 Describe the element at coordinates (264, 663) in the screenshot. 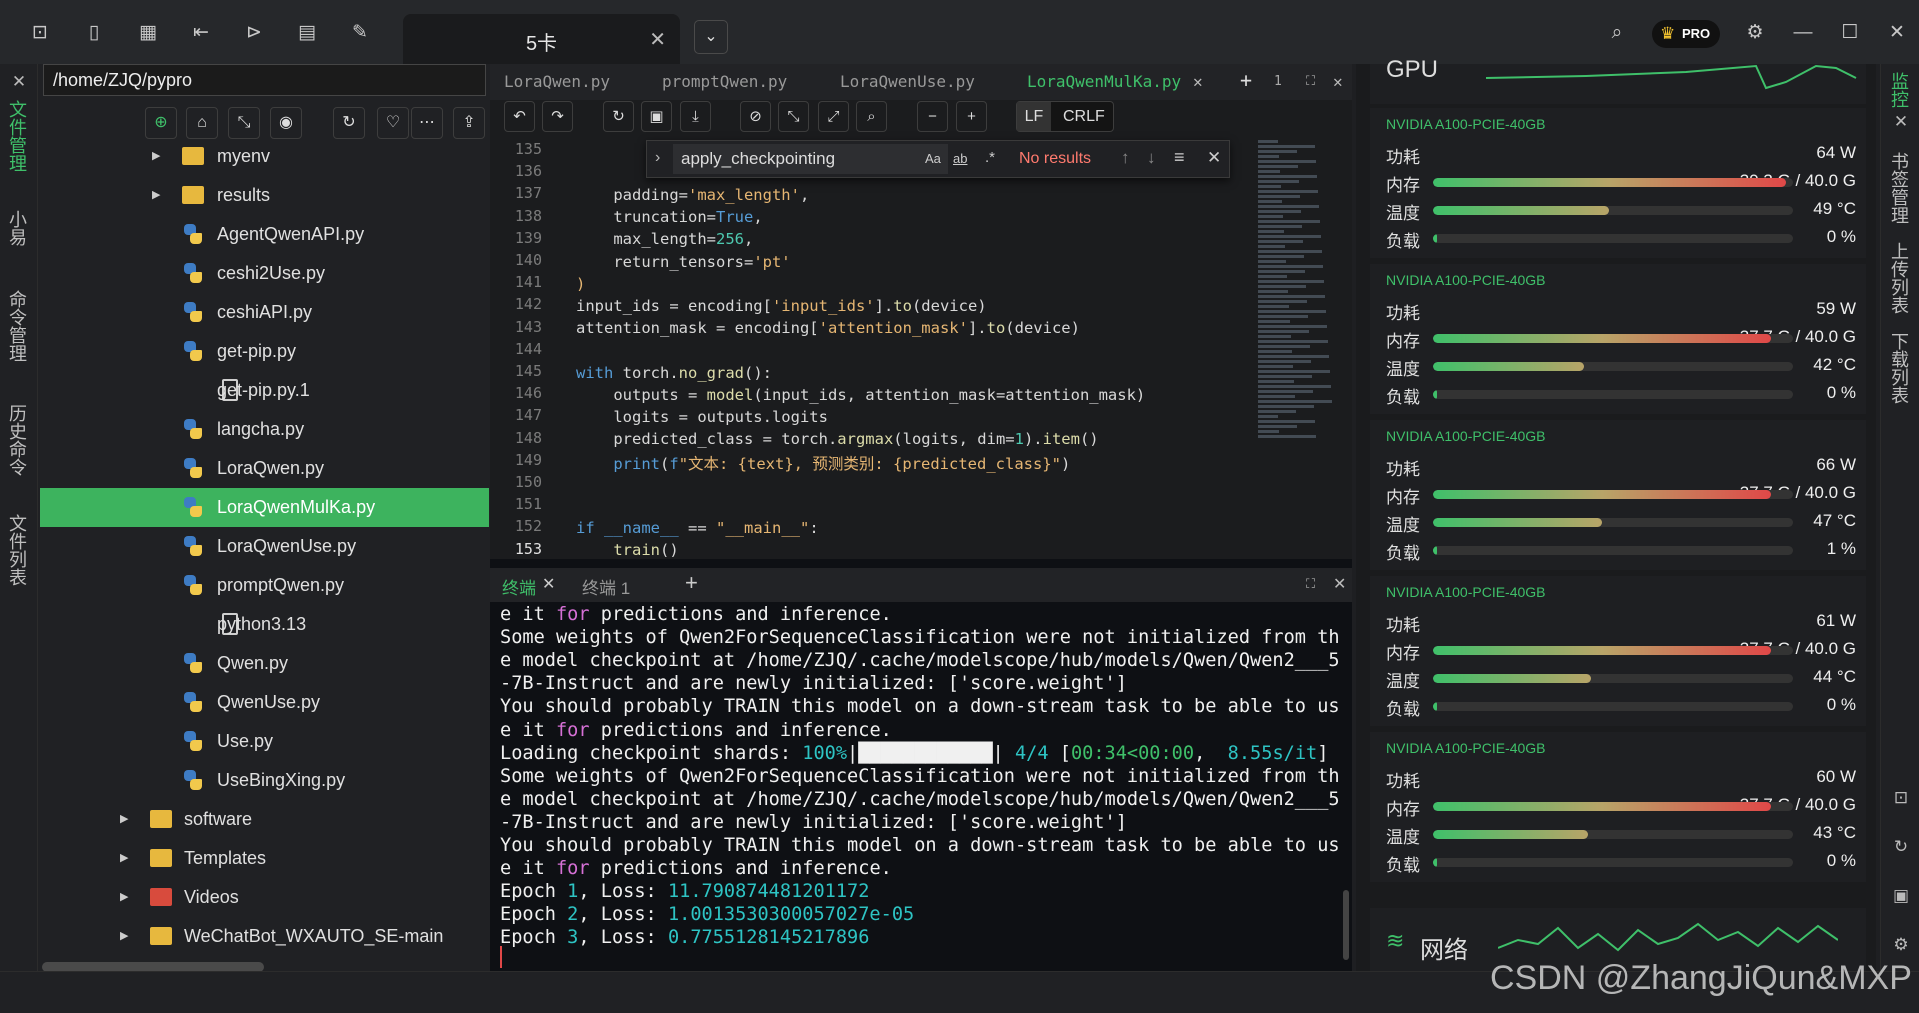

I see `file-item: Qwen.py` at that location.